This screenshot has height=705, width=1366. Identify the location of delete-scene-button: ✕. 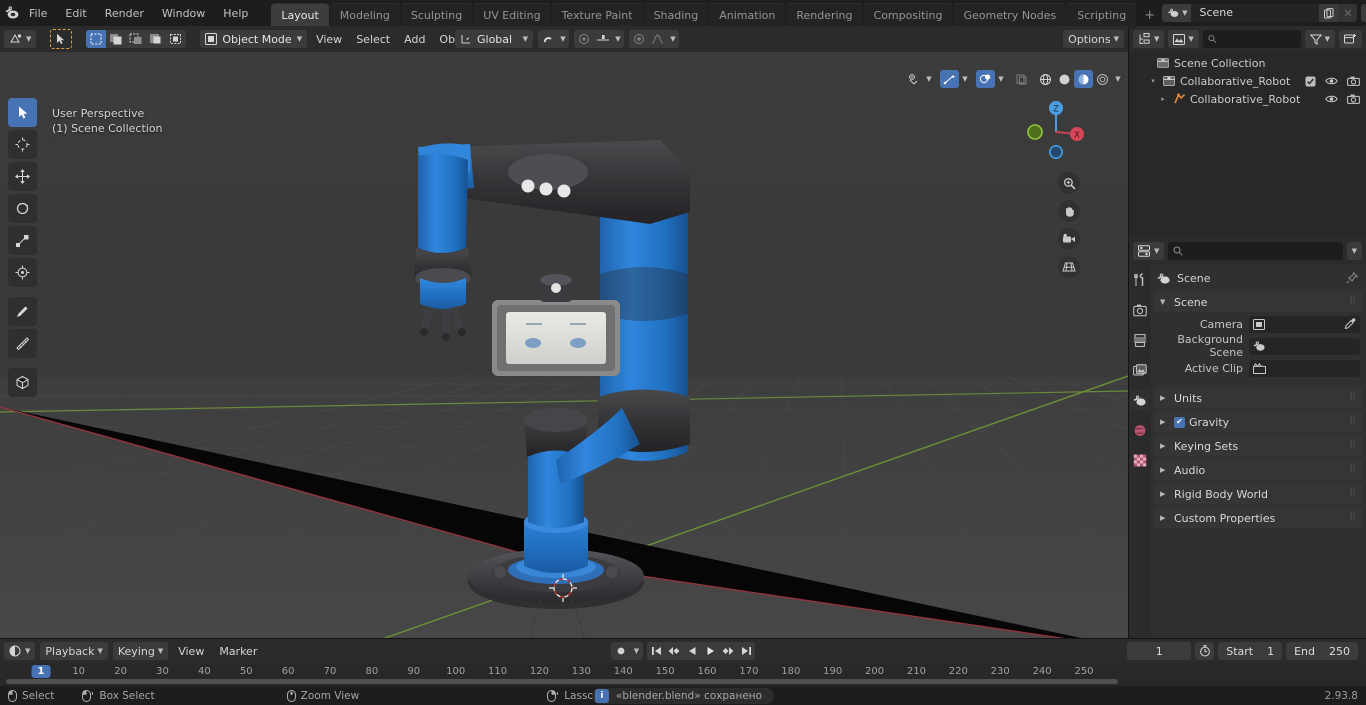
(1348, 13).